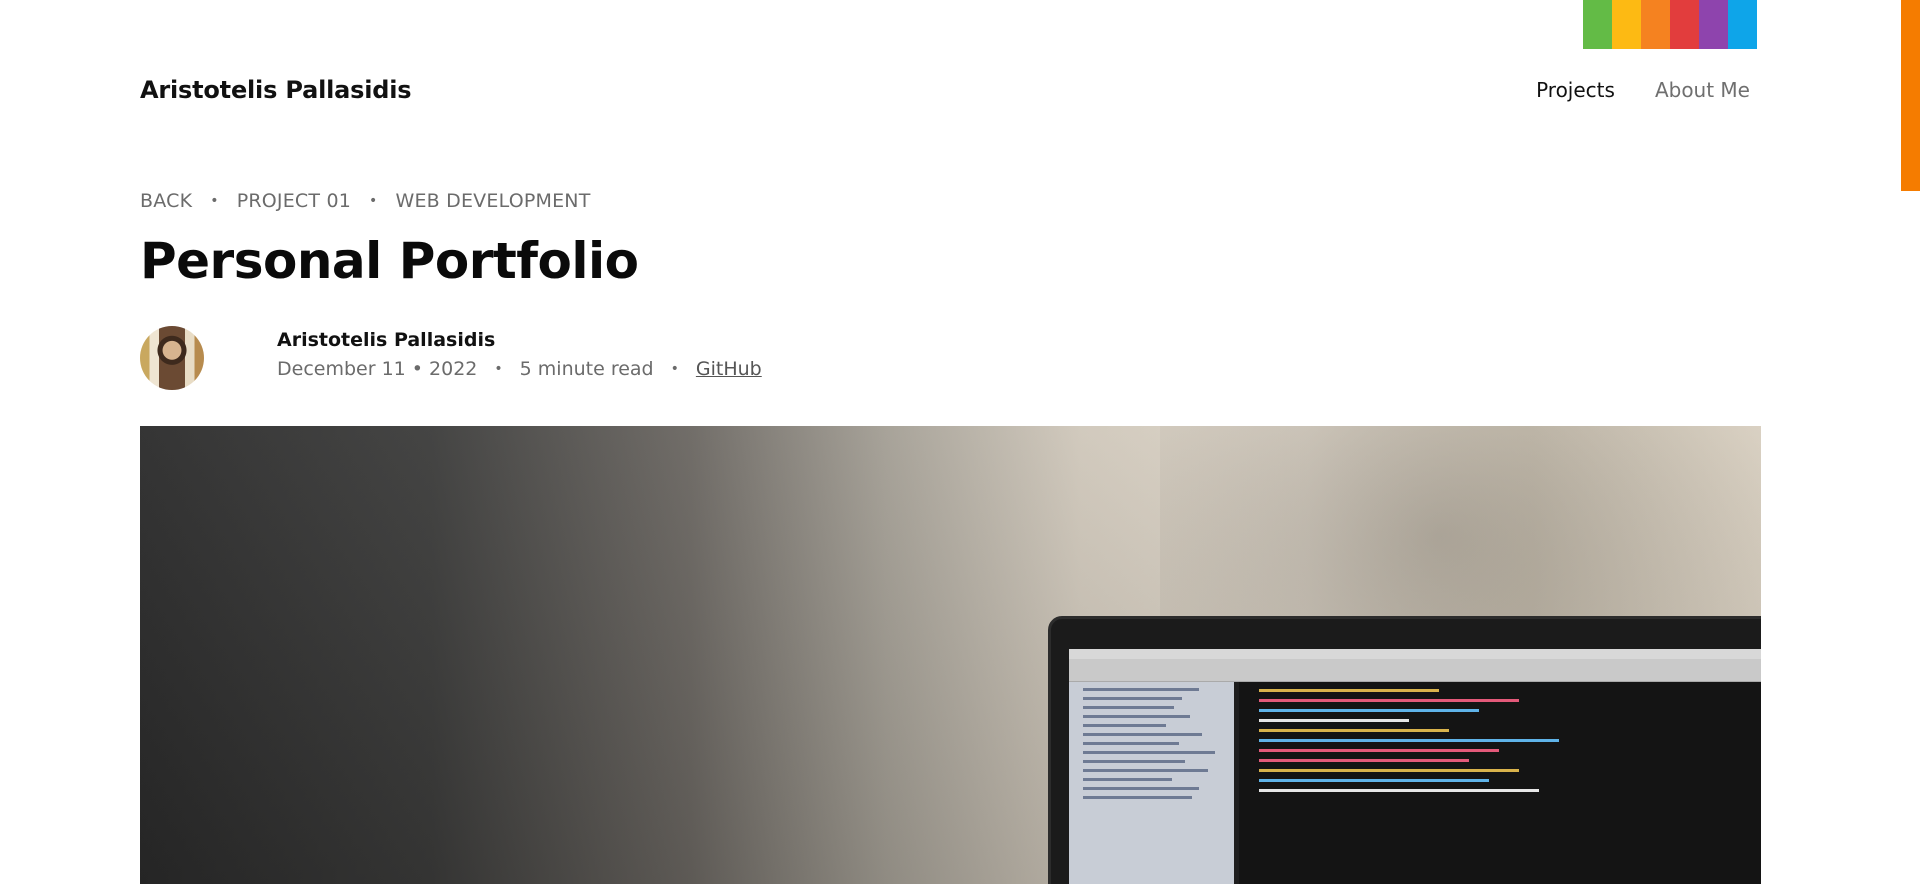 The height and width of the screenshot is (884, 1920). What do you see at coordinates (1626, 24) in the screenshot?
I see `color-swatch-yellow` at bounding box center [1626, 24].